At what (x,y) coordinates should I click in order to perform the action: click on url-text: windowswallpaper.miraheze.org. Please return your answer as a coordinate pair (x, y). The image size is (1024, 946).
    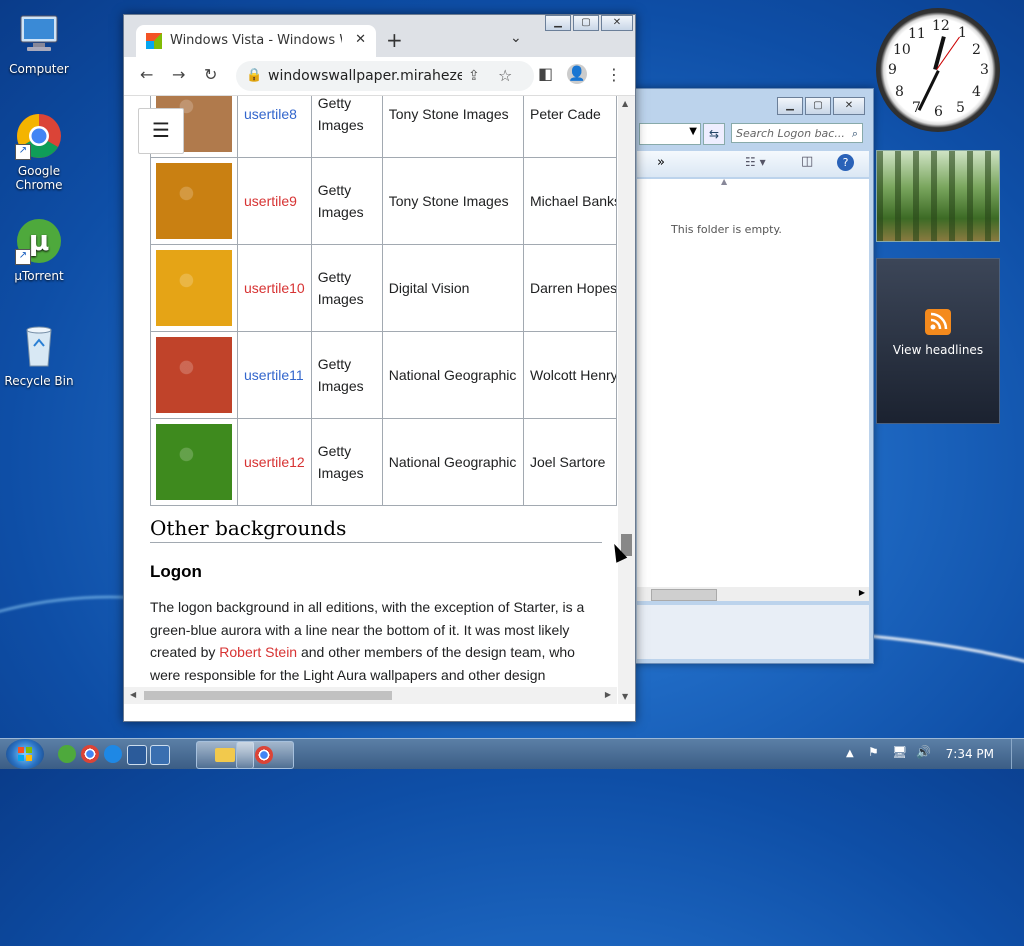
    Looking at the image, I should click on (365, 76).